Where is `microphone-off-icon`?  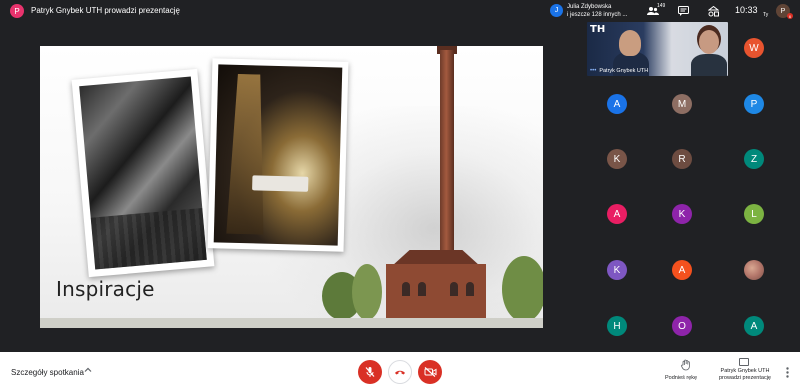 microphone-off-icon is located at coordinates (370, 372).